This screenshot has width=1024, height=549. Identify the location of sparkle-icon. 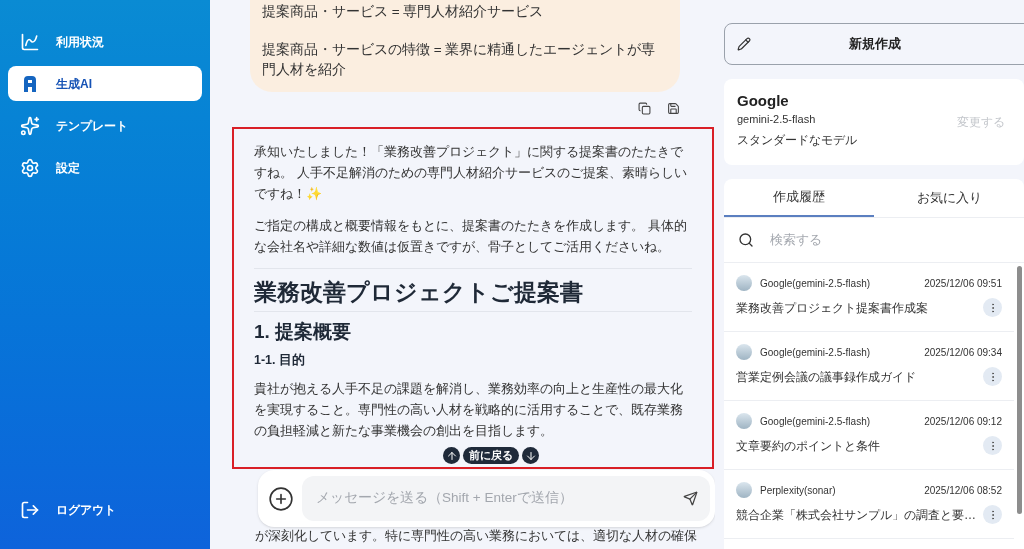
(30, 125).